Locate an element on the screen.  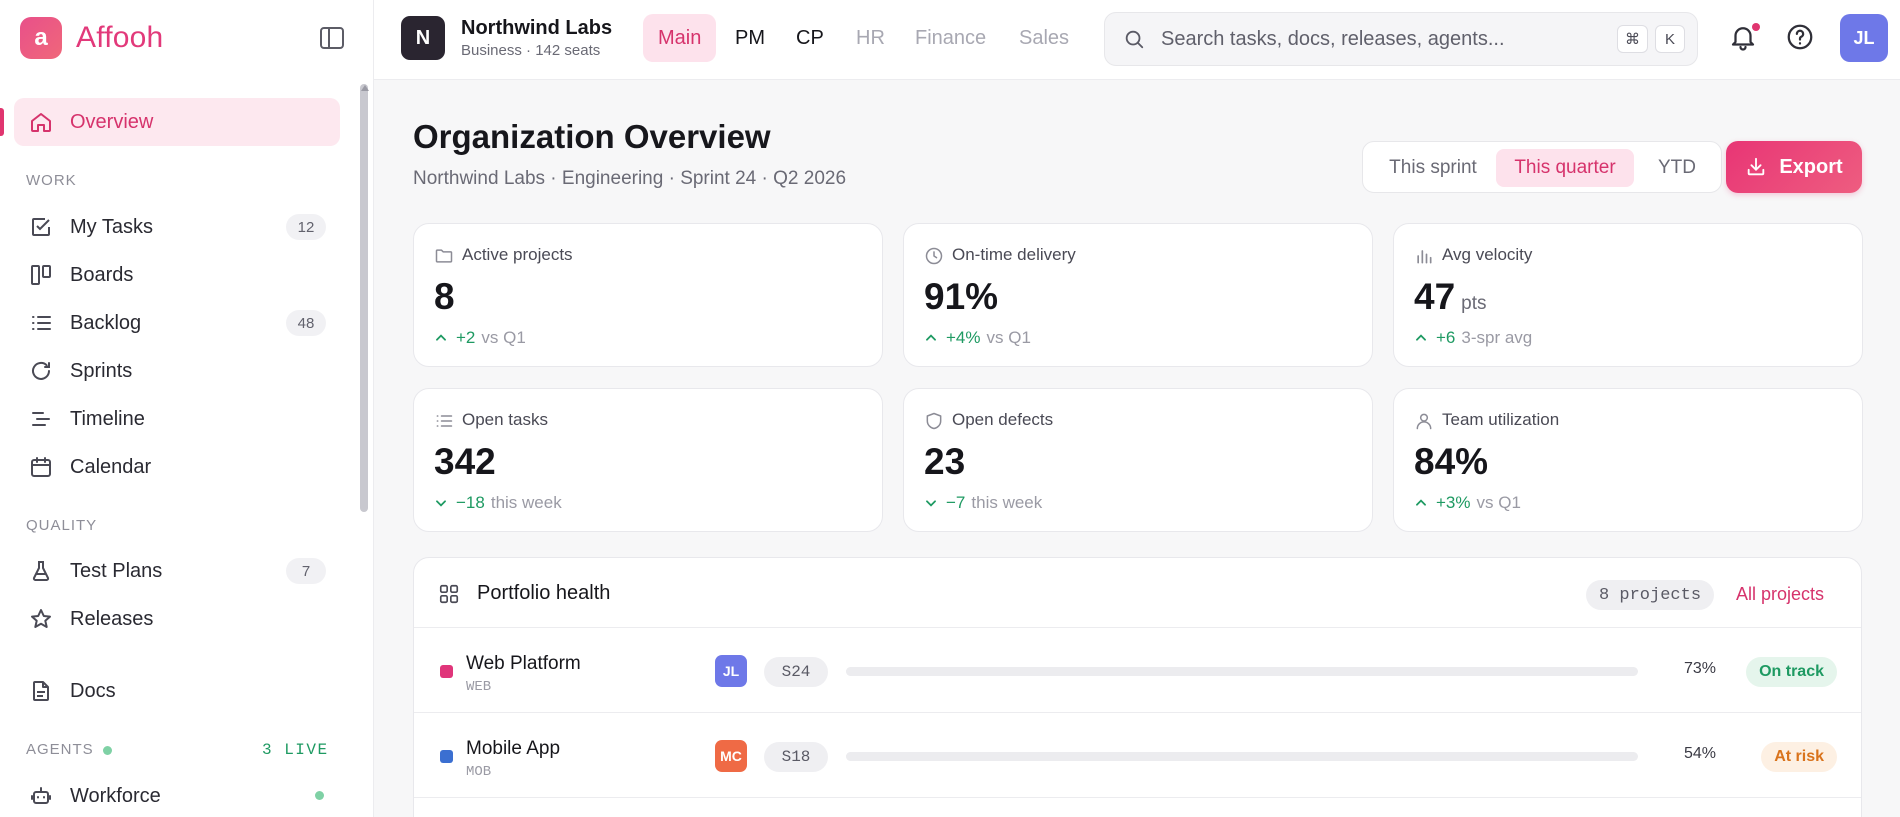
all-projects-link: All projects is located at coordinates (1780, 594).